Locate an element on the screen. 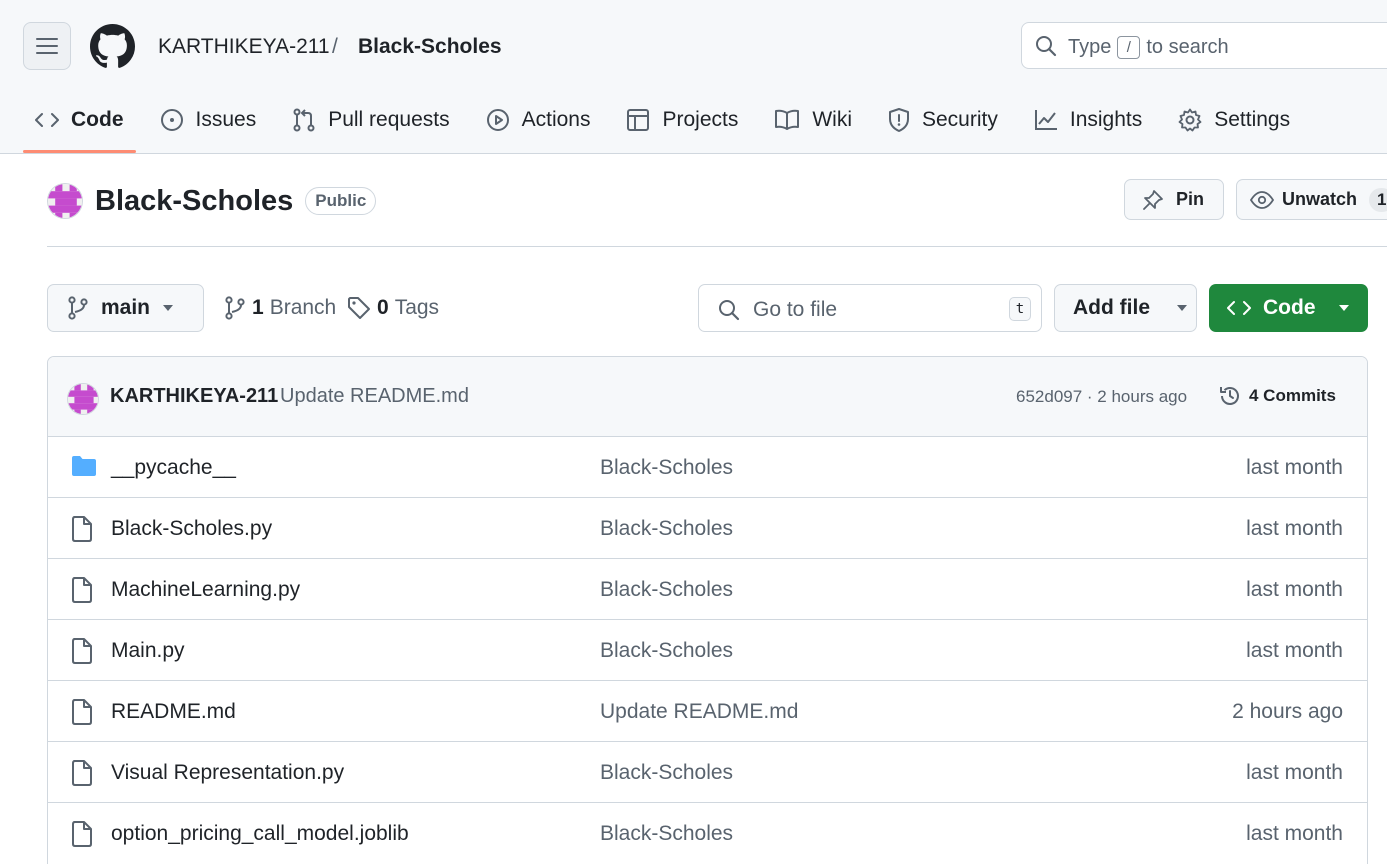 The width and height of the screenshot is (1387, 864). search-placeholder: Type / to search is located at coordinates (1148, 47).